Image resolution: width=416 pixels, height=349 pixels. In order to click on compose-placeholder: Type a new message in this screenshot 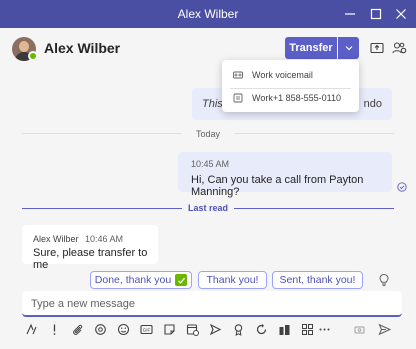, I will do `click(83, 304)`.